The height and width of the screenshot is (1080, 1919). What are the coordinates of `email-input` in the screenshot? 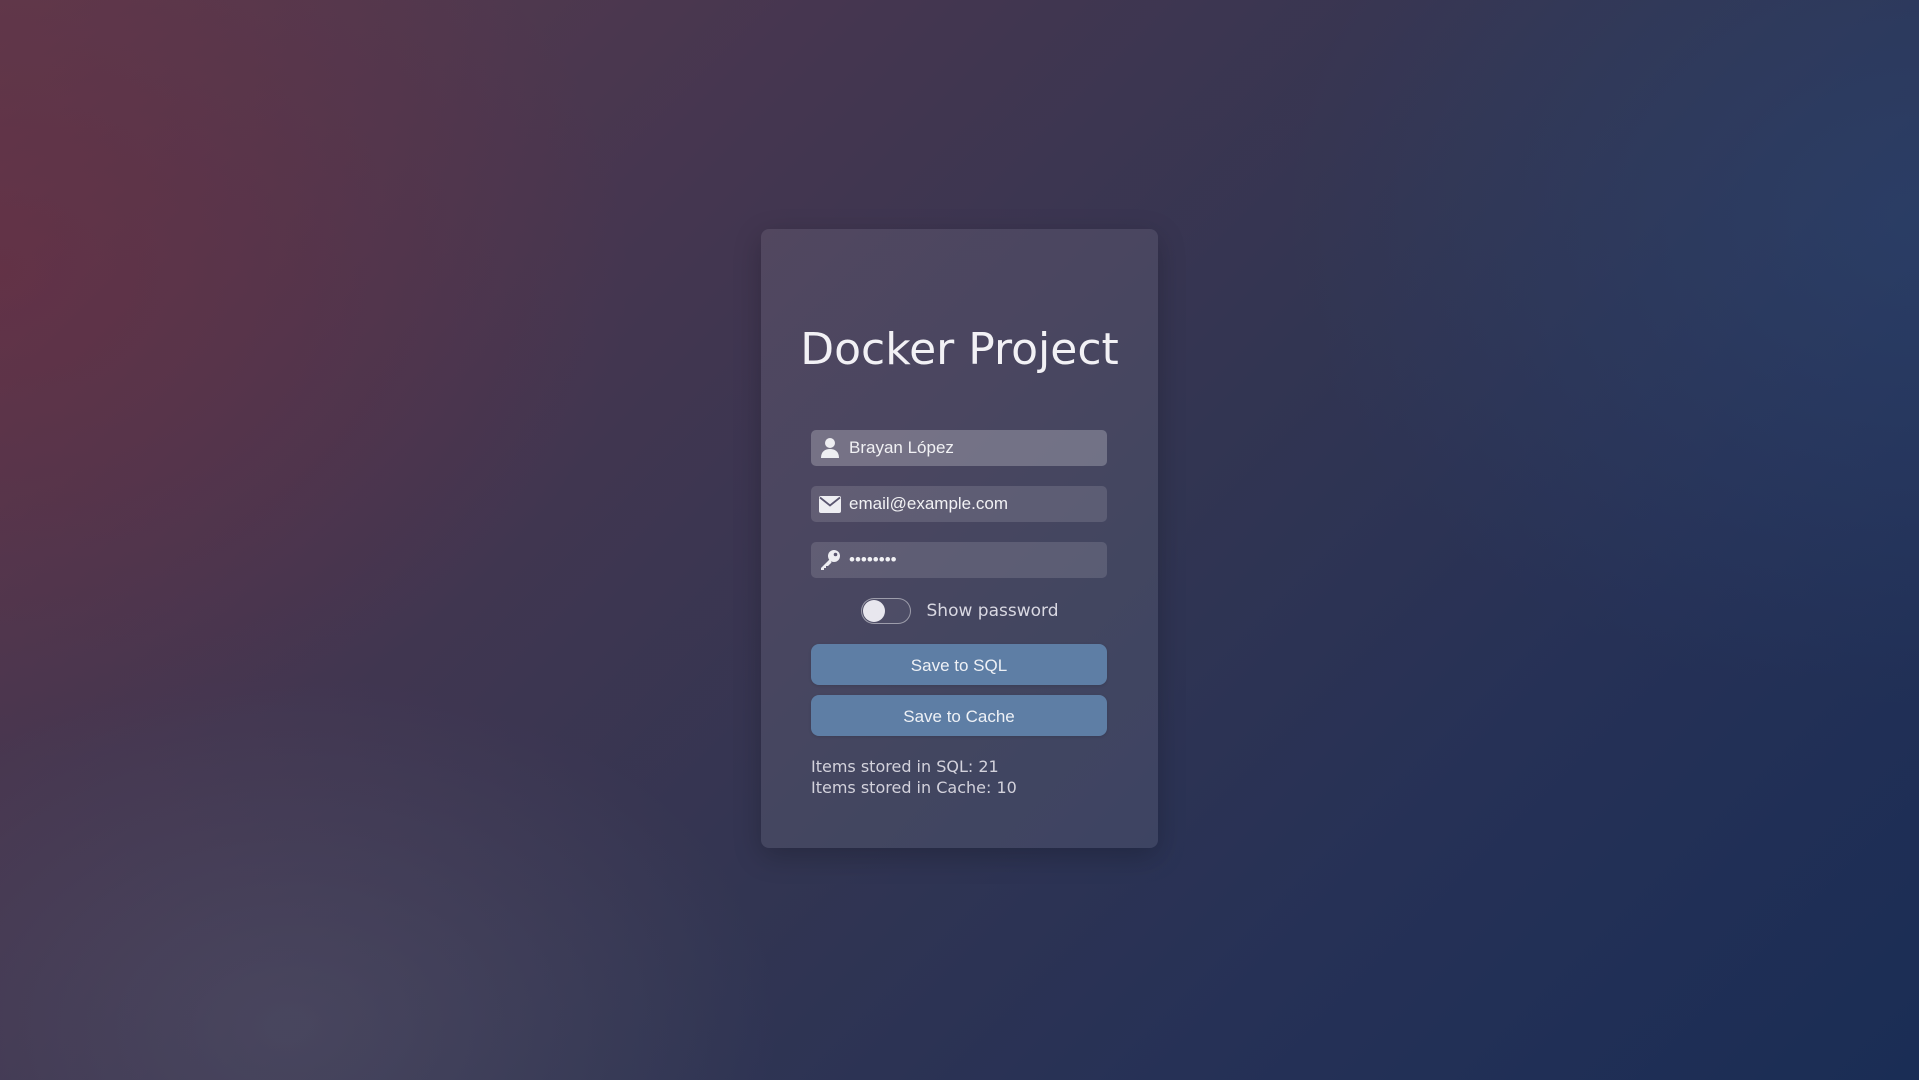 It's located at (974, 504).